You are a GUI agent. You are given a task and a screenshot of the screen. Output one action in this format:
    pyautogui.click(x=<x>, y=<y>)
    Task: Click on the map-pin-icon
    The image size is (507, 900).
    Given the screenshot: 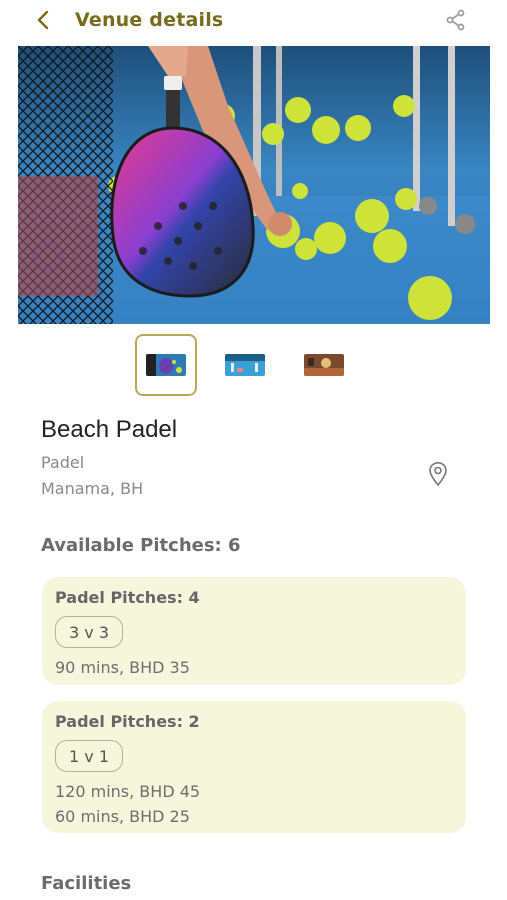 What is the action you would take?
    pyautogui.click(x=438, y=474)
    